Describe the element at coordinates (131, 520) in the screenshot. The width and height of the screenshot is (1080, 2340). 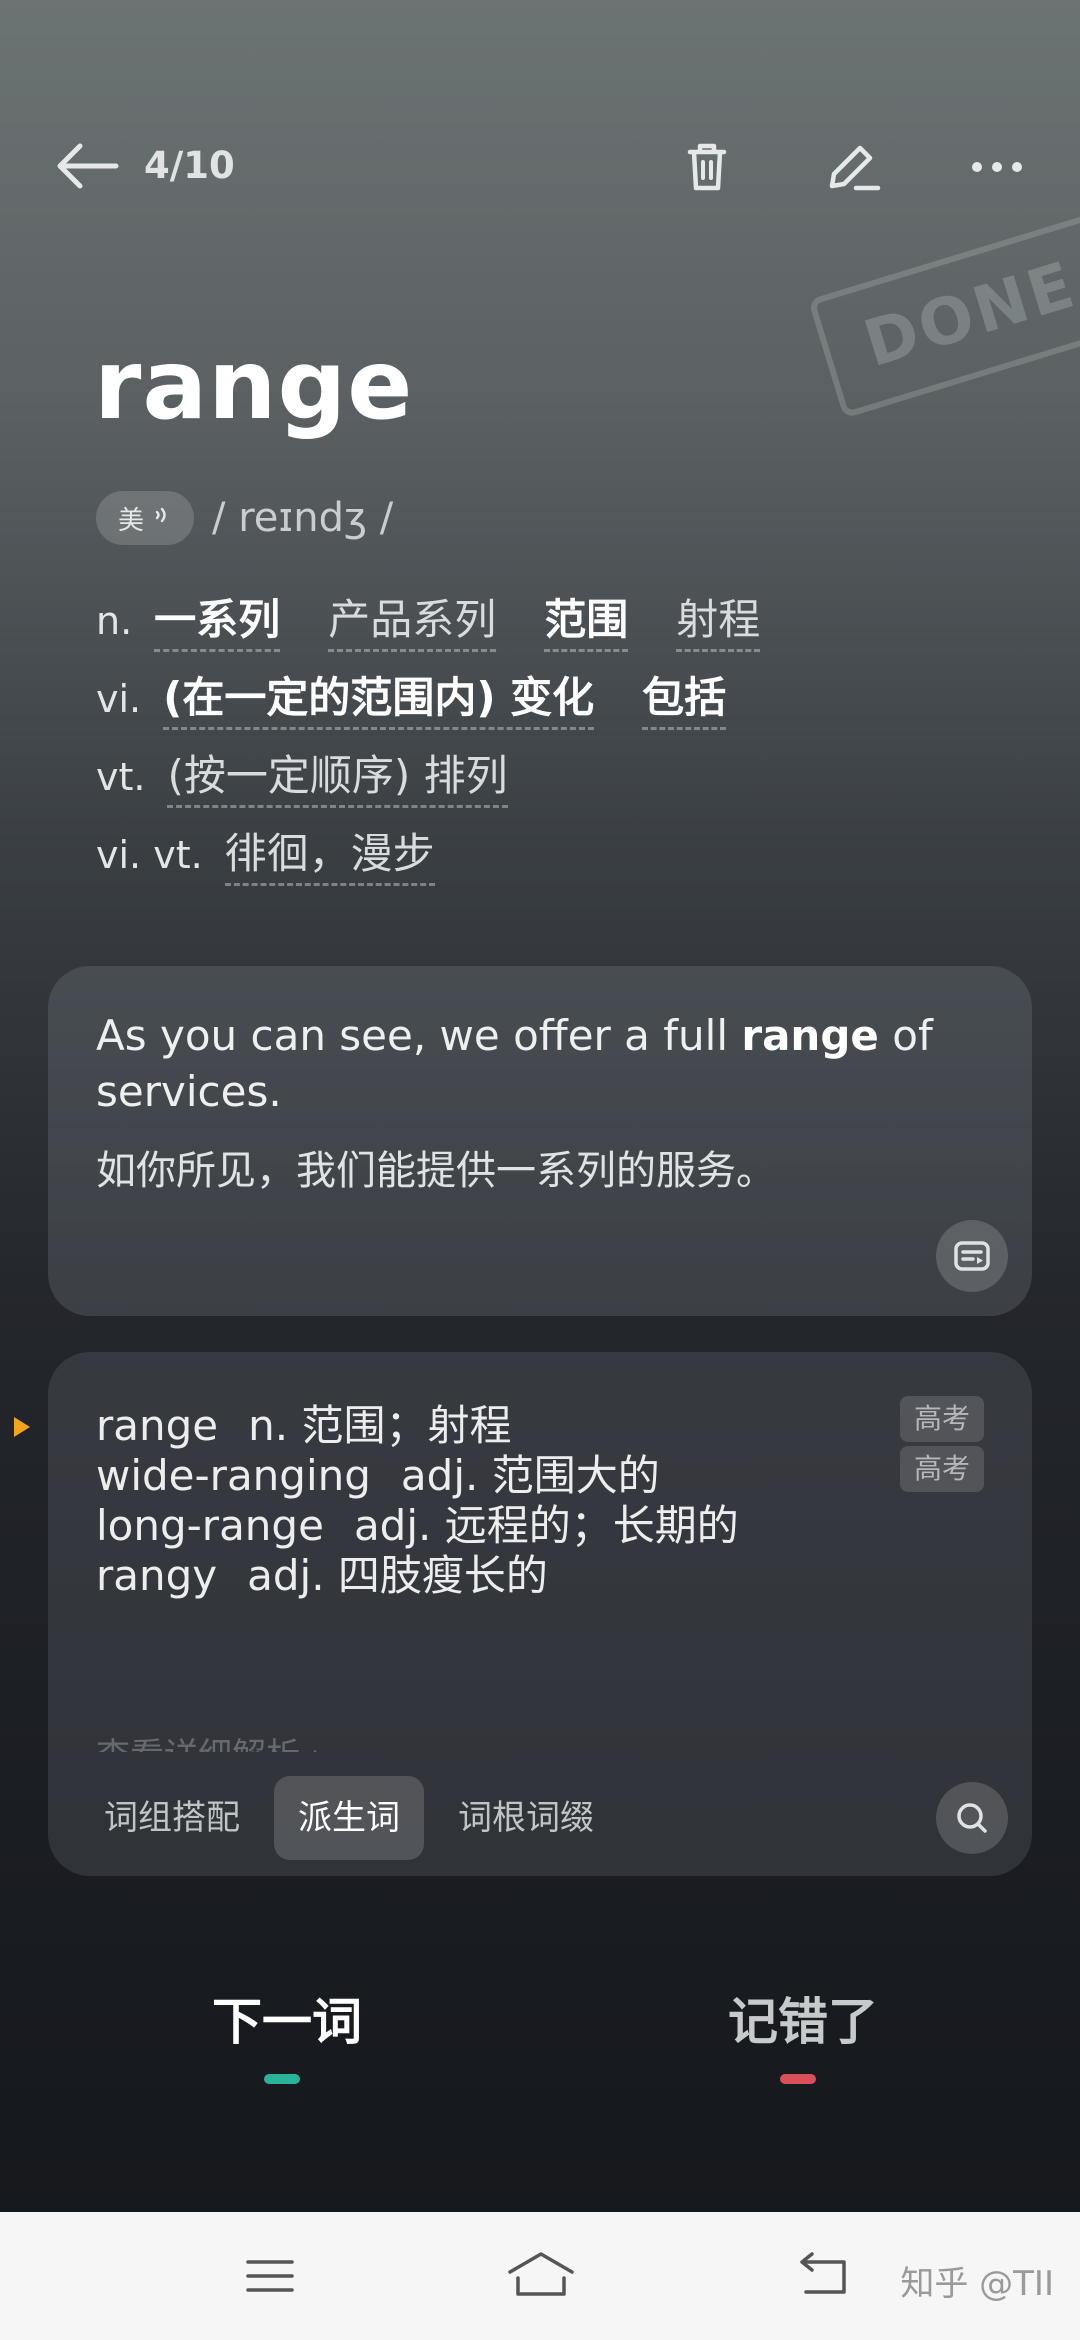
I see `accent-label: 美` at that location.